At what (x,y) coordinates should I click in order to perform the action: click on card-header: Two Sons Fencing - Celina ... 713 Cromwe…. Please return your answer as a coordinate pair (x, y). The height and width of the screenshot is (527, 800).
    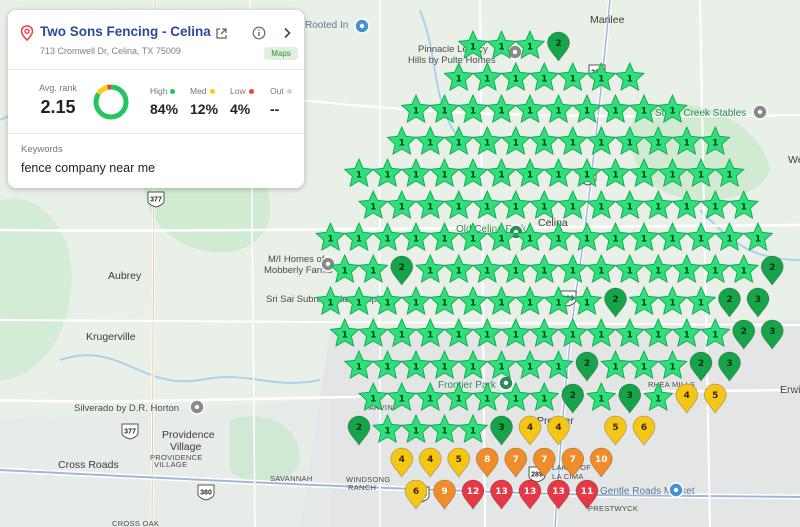
    Looking at the image, I should click on (156, 40).